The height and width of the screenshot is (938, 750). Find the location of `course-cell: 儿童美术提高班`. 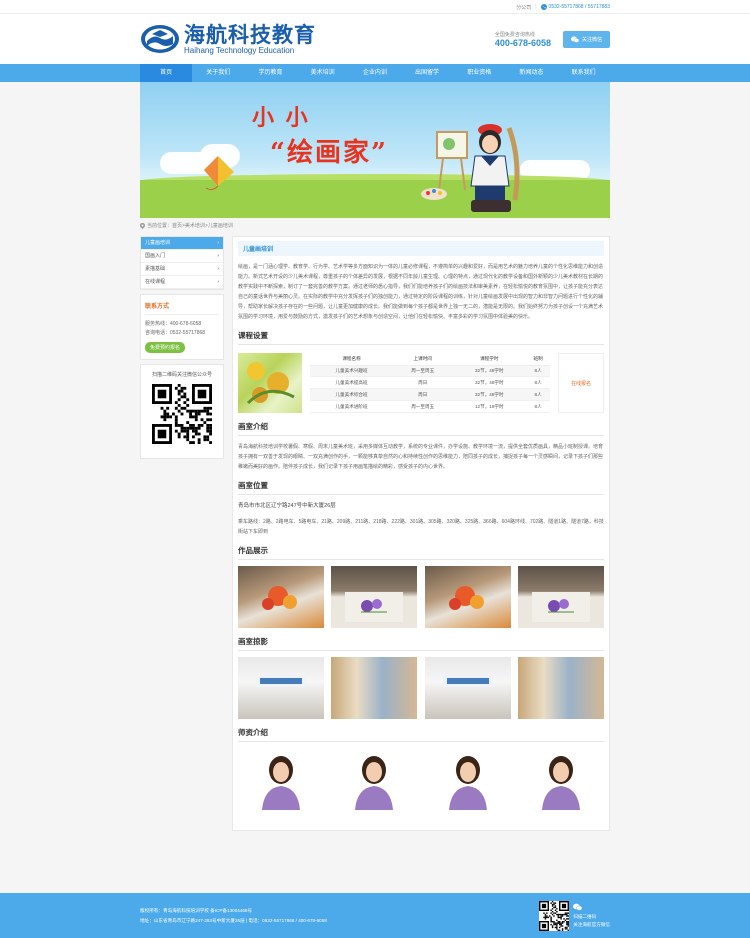

course-cell: 儿童美术提高班 is located at coordinates (352, 383).